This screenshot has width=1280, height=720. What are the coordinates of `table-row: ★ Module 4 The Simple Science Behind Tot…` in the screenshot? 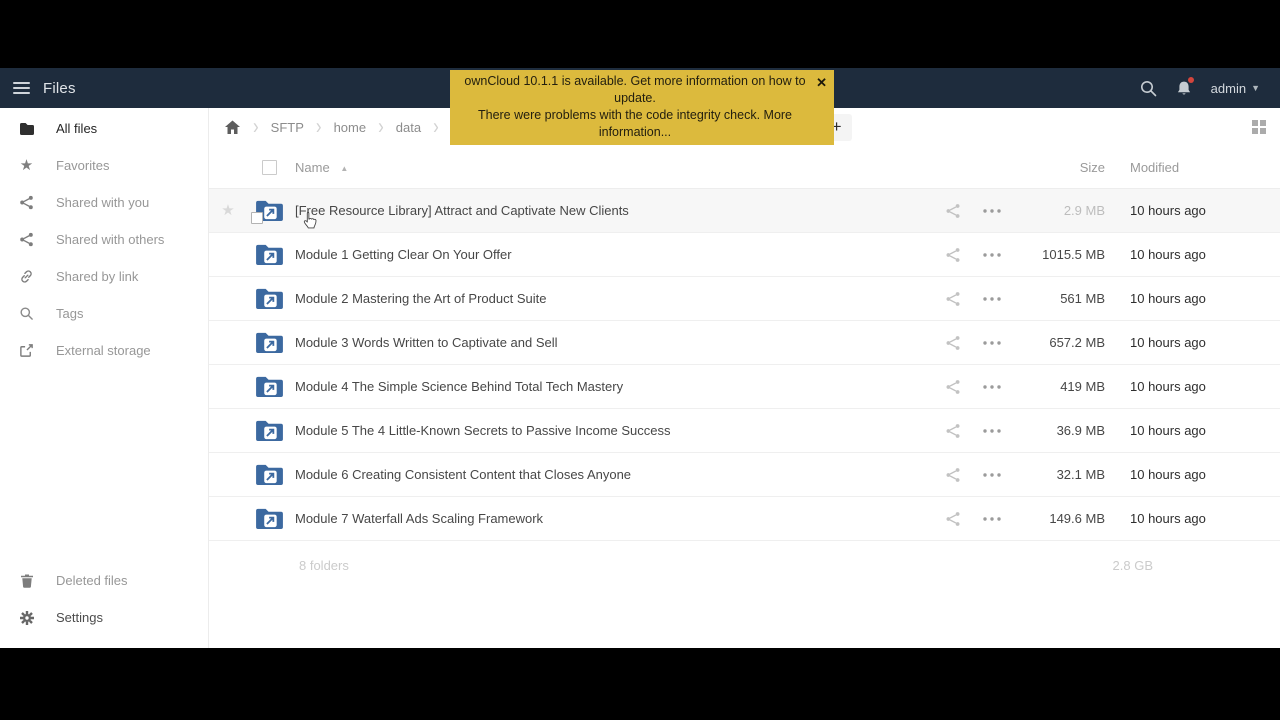 It's located at (744, 387).